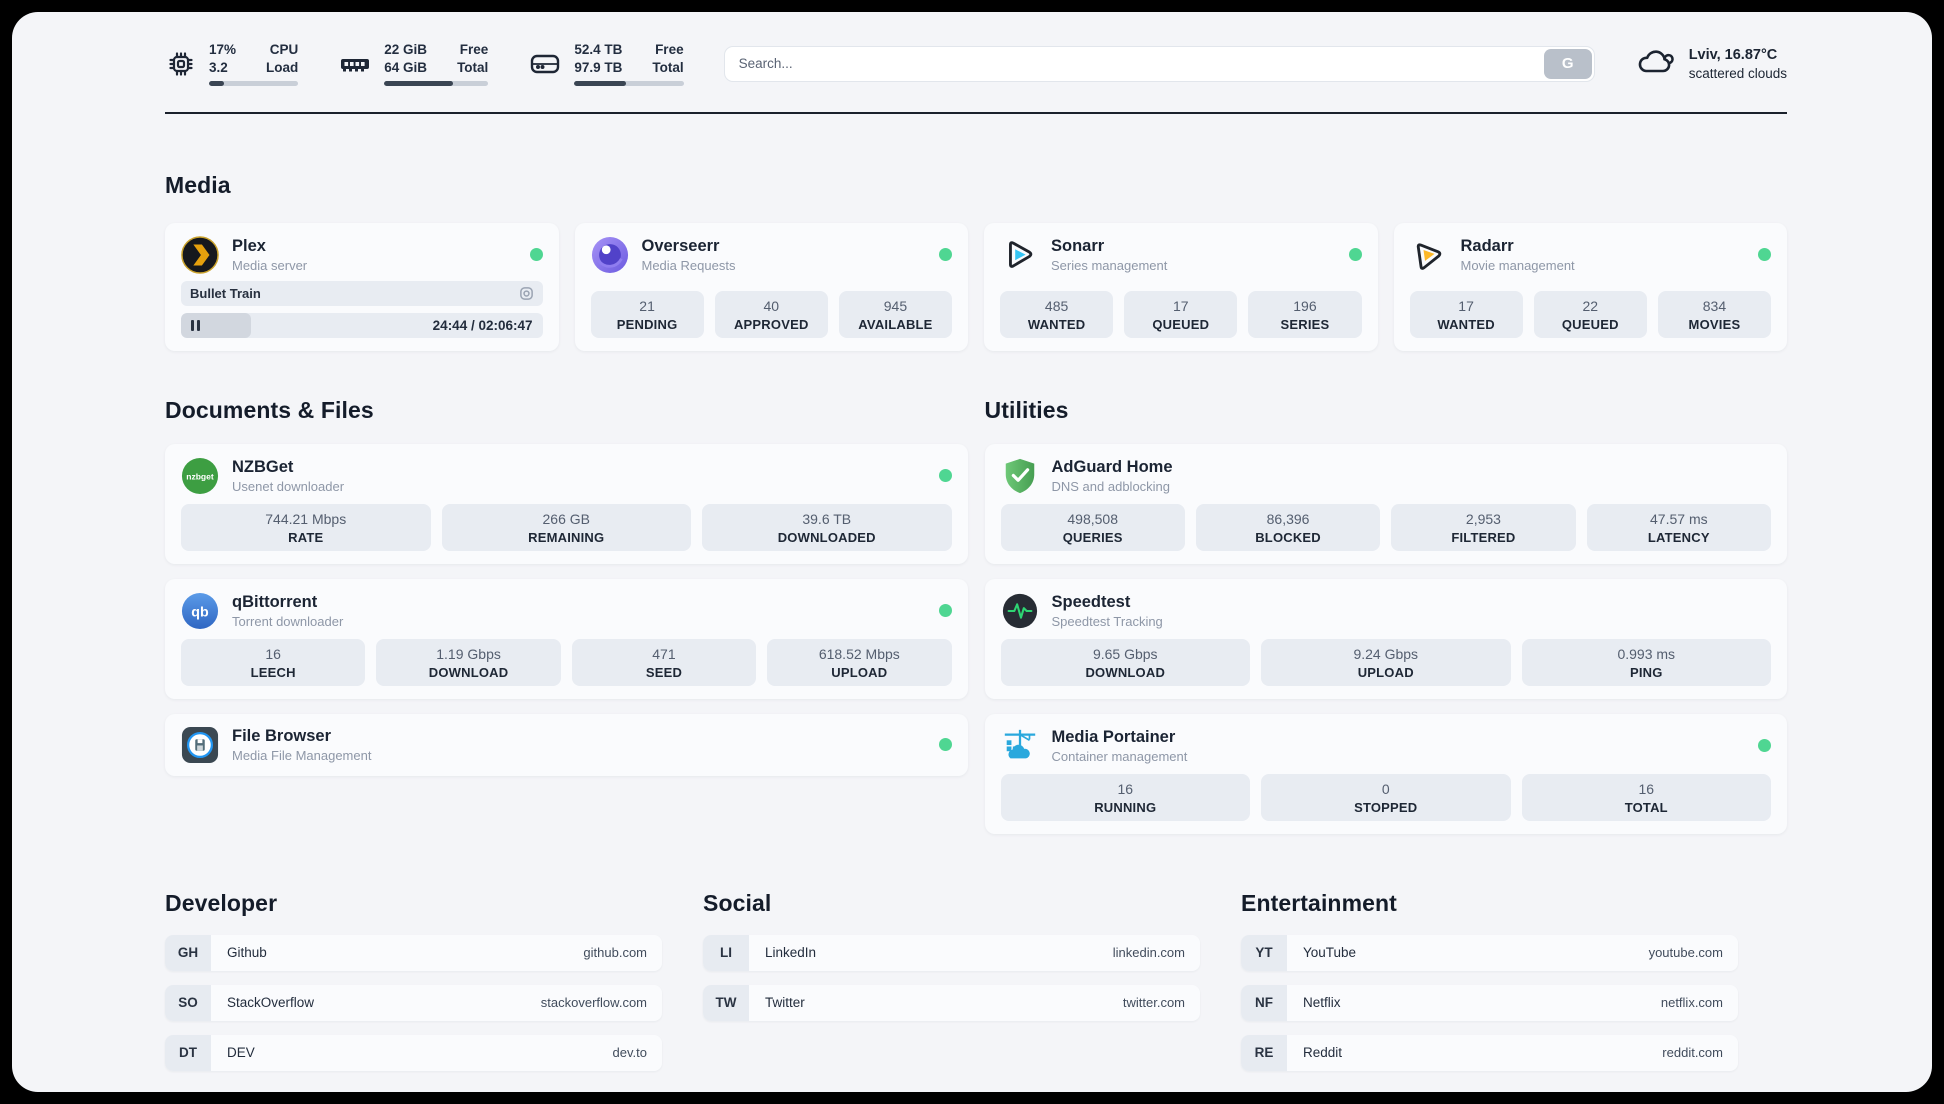  Describe the element at coordinates (669, 49) in the screenshot. I see `disk-free-label: Free` at that location.